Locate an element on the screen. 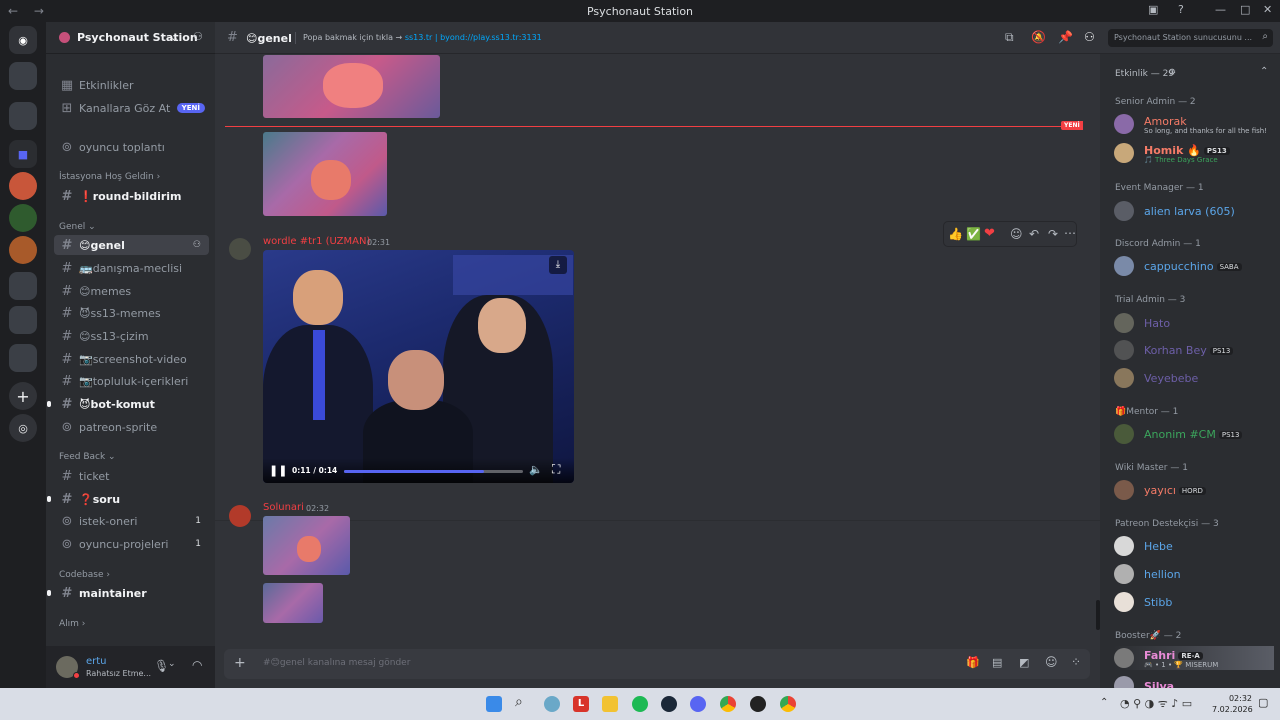 The height and width of the screenshot is (720, 1280). discord-icon is located at coordinates (698, 704).